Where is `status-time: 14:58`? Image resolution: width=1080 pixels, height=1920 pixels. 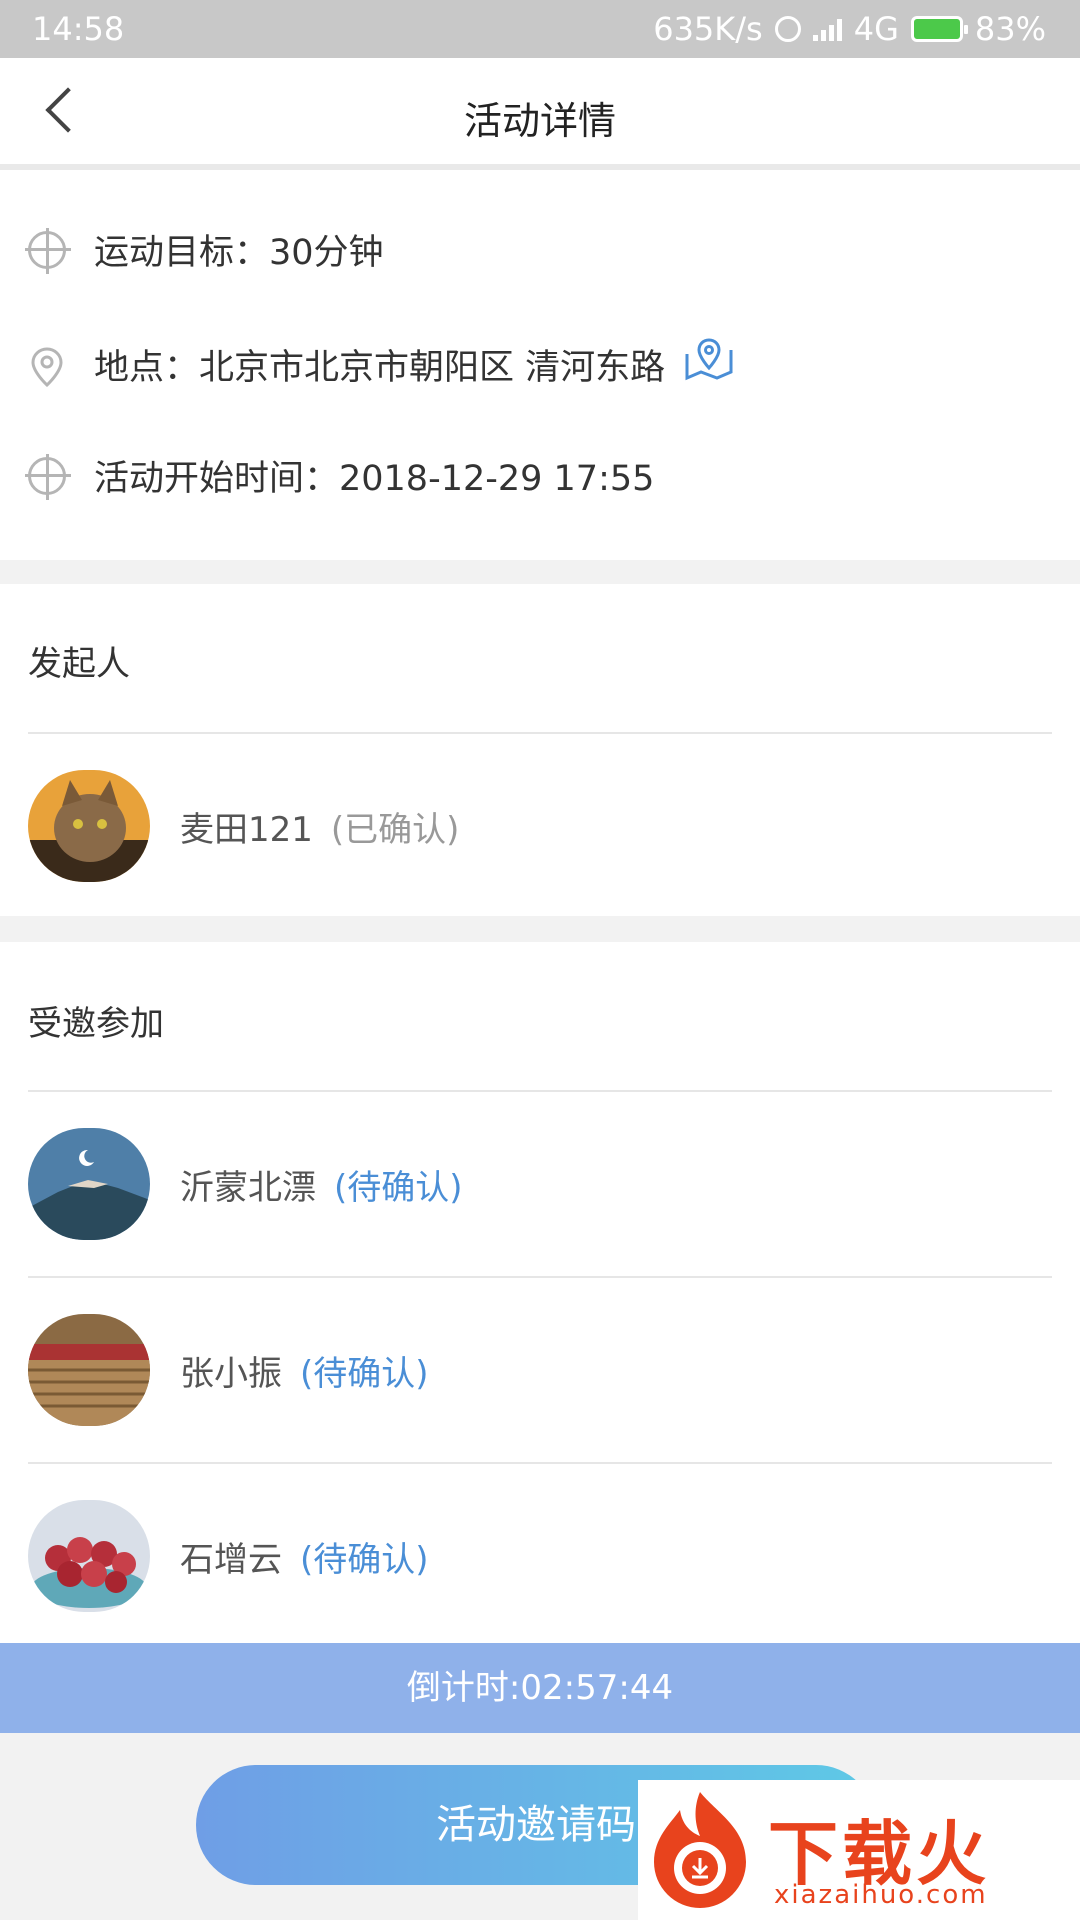 status-time: 14:58 is located at coordinates (78, 29).